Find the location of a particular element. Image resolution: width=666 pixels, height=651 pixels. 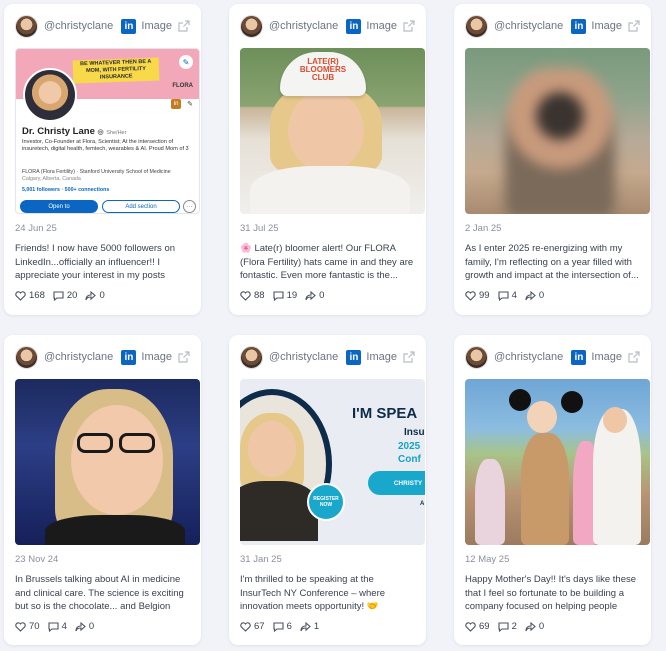

pencil-icon: ✎ is located at coordinates (190, 104).